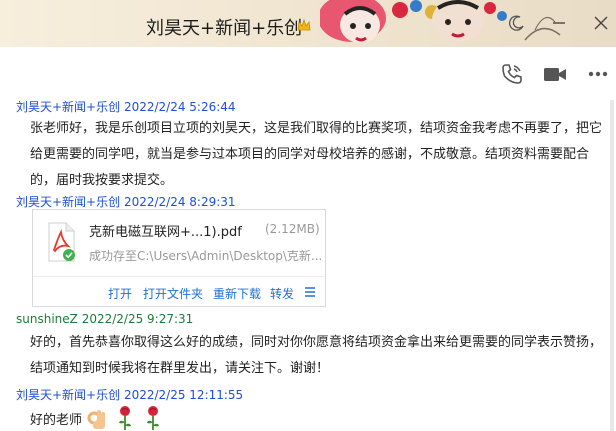  I want to click on message-time: 2022/2/25 12:11:55, so click(183, 395).